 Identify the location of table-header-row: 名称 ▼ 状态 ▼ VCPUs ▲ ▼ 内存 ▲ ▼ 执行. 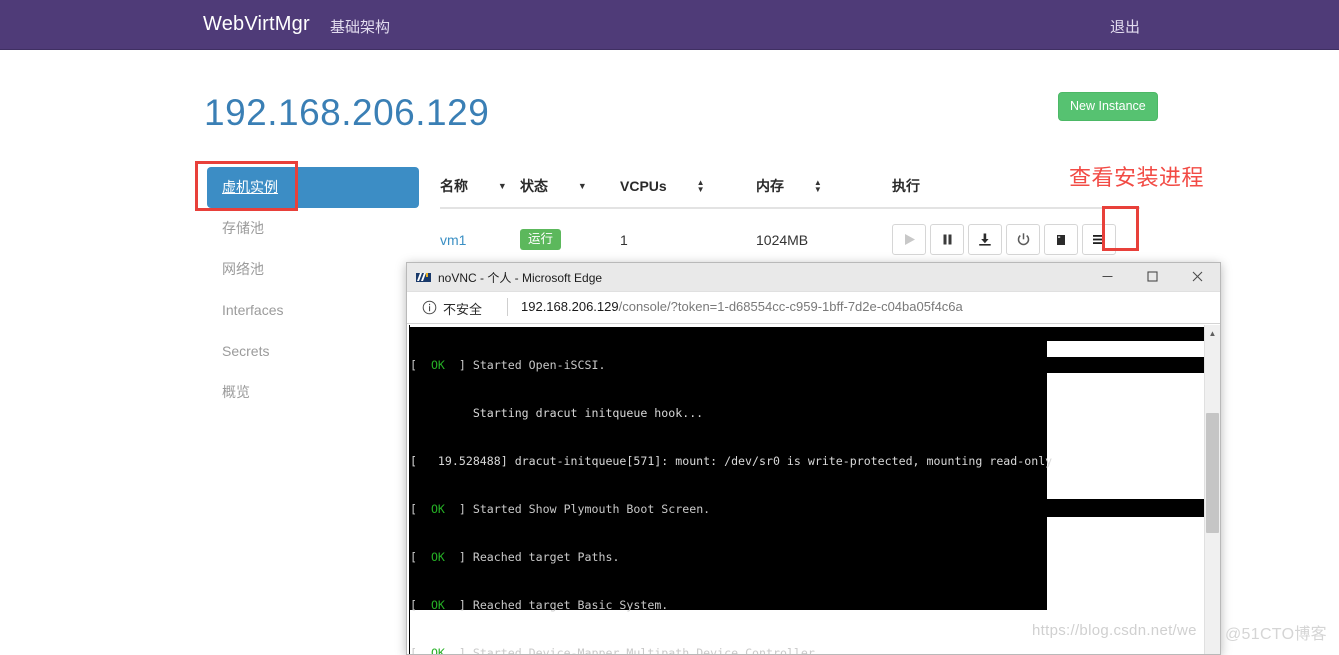
(790, 189).